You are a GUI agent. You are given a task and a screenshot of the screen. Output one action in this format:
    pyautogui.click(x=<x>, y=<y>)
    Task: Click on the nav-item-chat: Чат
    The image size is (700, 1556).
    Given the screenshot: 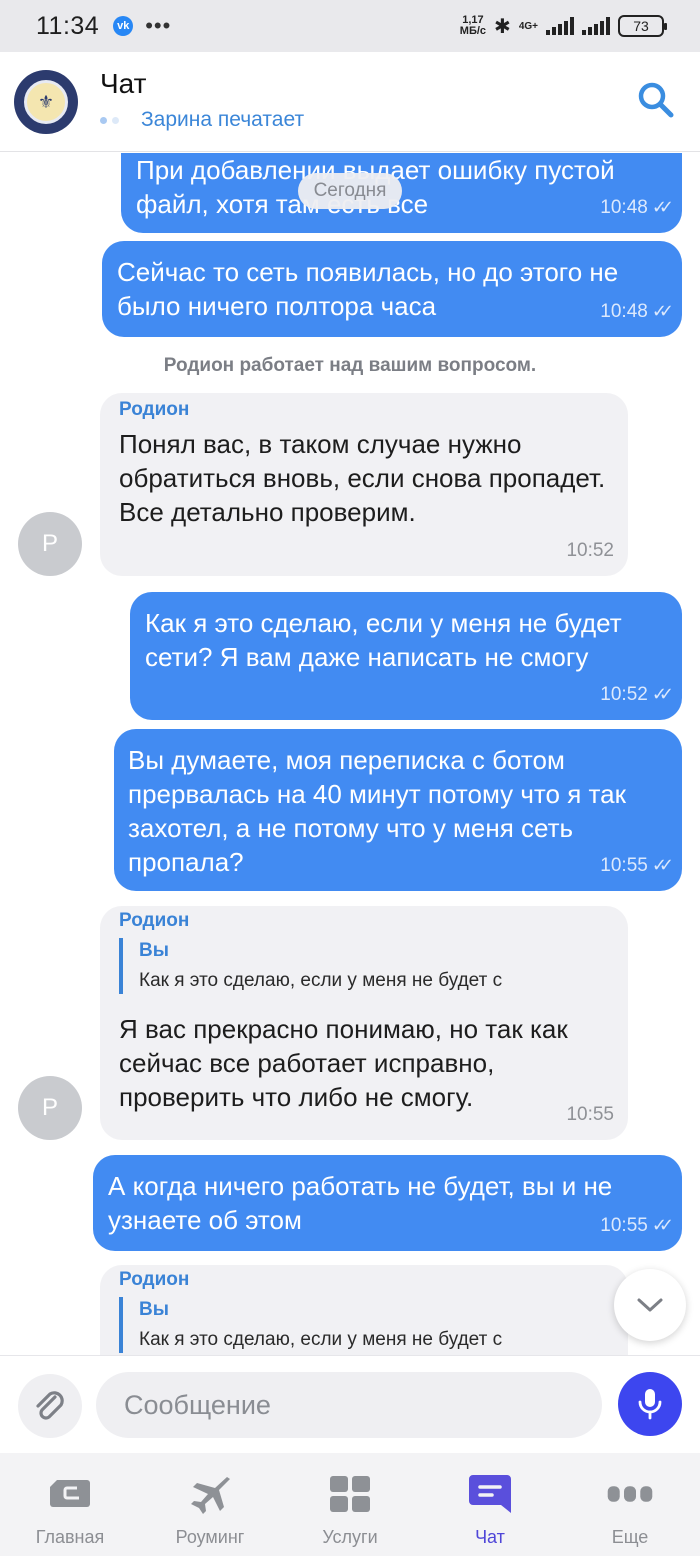 What is the action you would take?
    pyautogui.click(x=490, y=1504)
    